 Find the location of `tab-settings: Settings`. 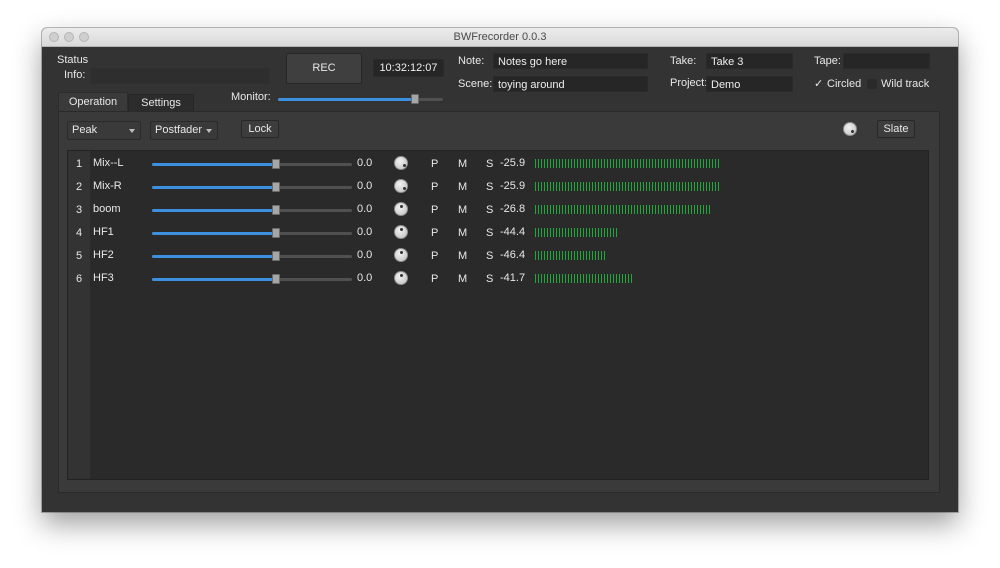

tab-settings: Settings is located at coordinates (161, 102).